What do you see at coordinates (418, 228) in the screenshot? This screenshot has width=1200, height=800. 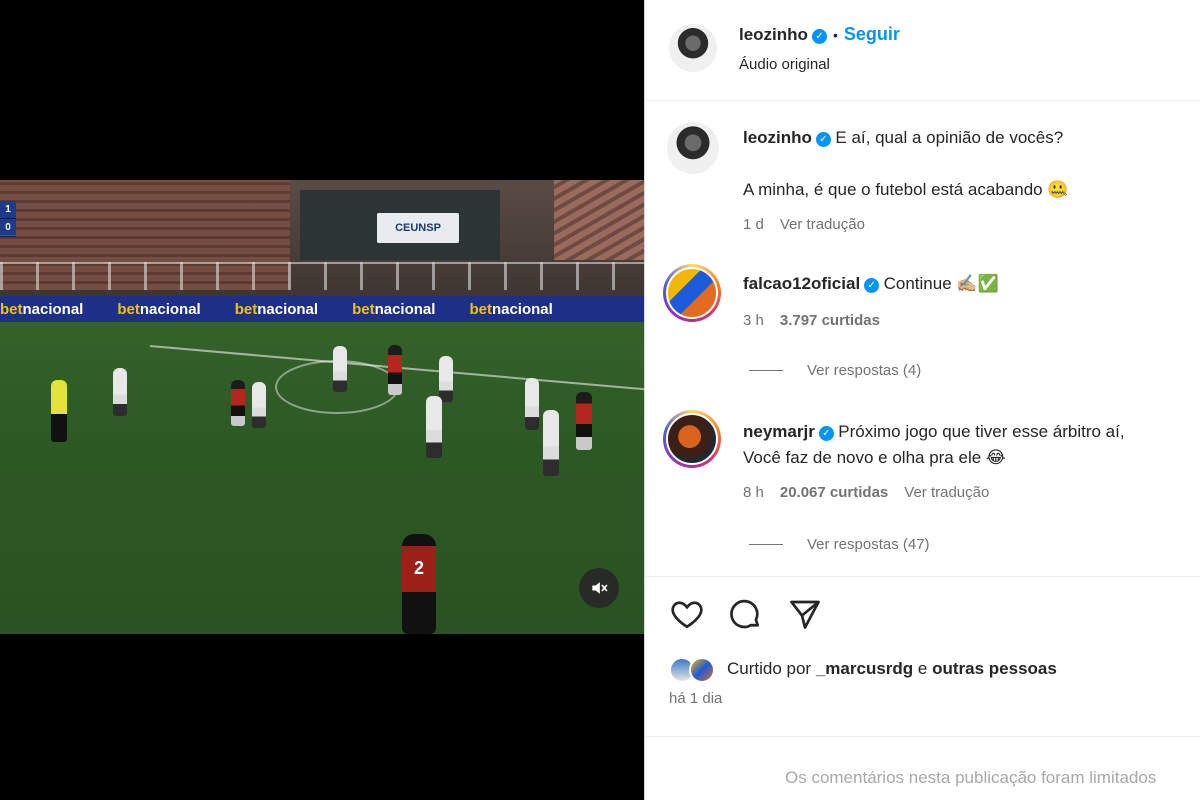 I see `stadium-sign: CEUNSP` at bounding box center [418, 228].